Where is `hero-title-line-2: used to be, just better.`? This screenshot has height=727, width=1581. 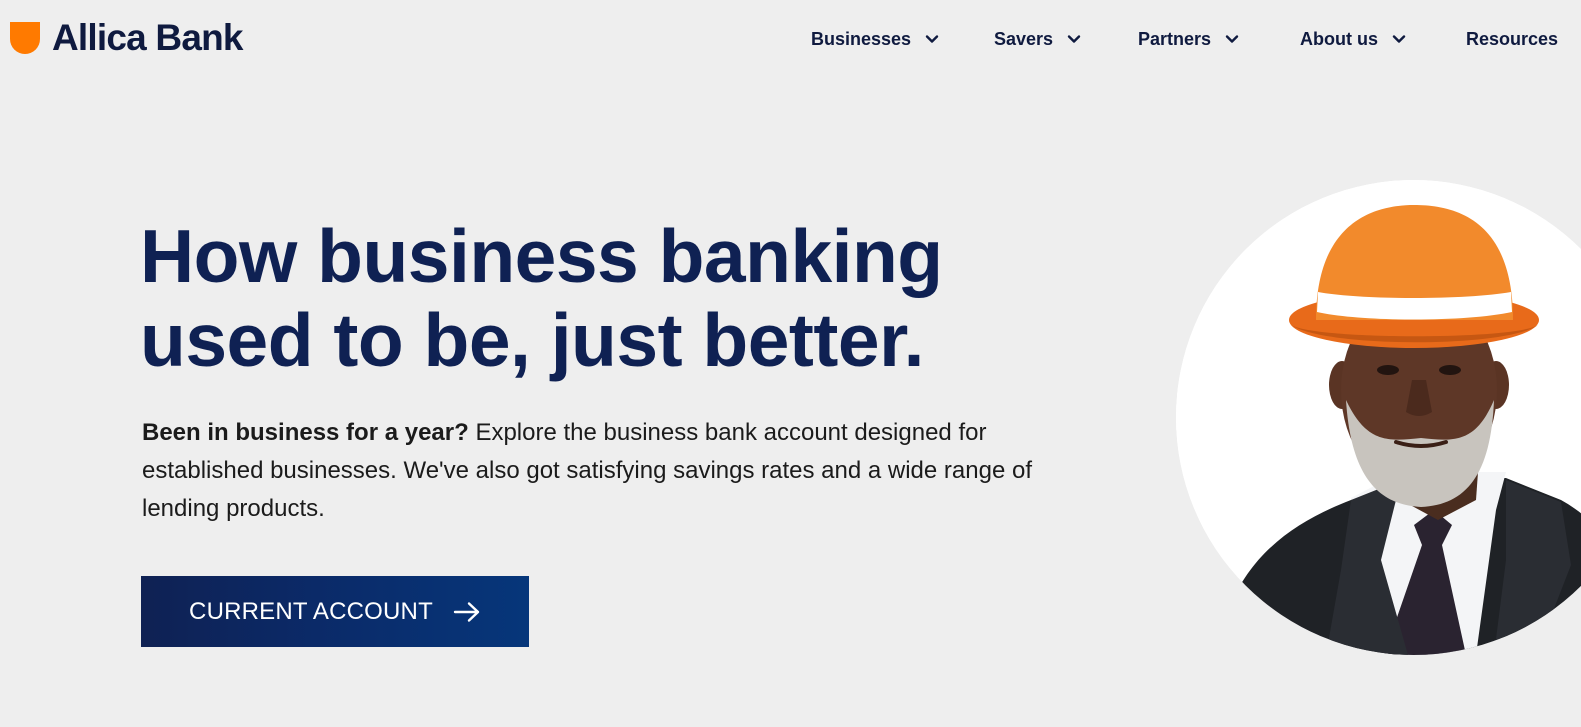 hero-title-line-2: used to be, just better. is located at coordinates (532, 340).